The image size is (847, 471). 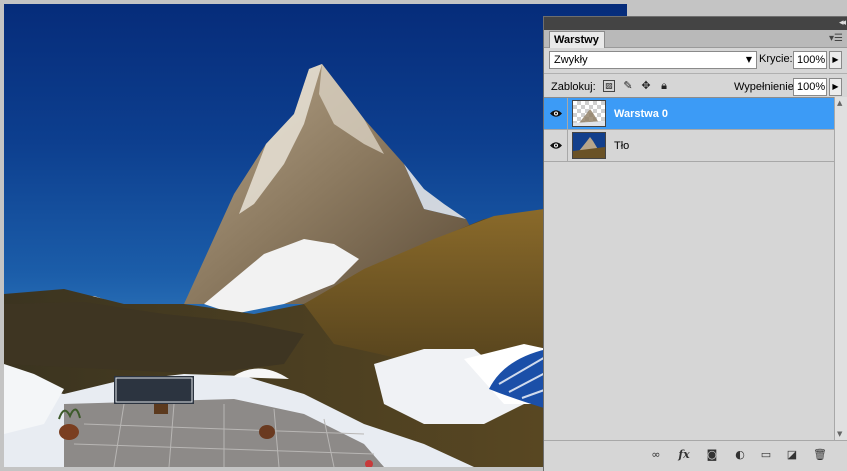 What do you see at coordinates (712, 455) in the screenshot?
I see `layer-mask-icon: ◙` at bounding box center [712, 455].